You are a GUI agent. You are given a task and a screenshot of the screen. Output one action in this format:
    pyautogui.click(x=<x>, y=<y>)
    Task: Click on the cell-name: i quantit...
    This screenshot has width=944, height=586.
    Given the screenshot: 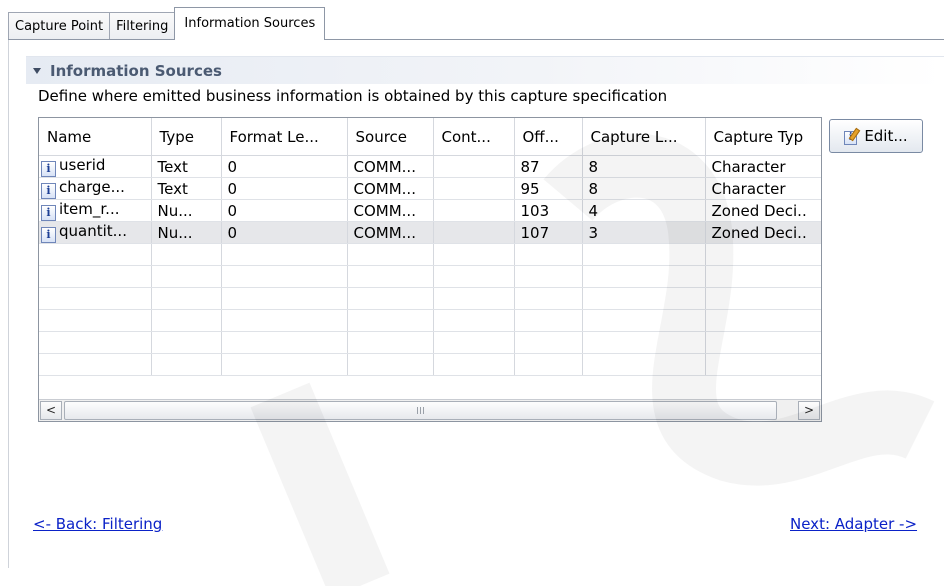 What is the action you would take?
    pyautogui.click(x=95, y=232)
    